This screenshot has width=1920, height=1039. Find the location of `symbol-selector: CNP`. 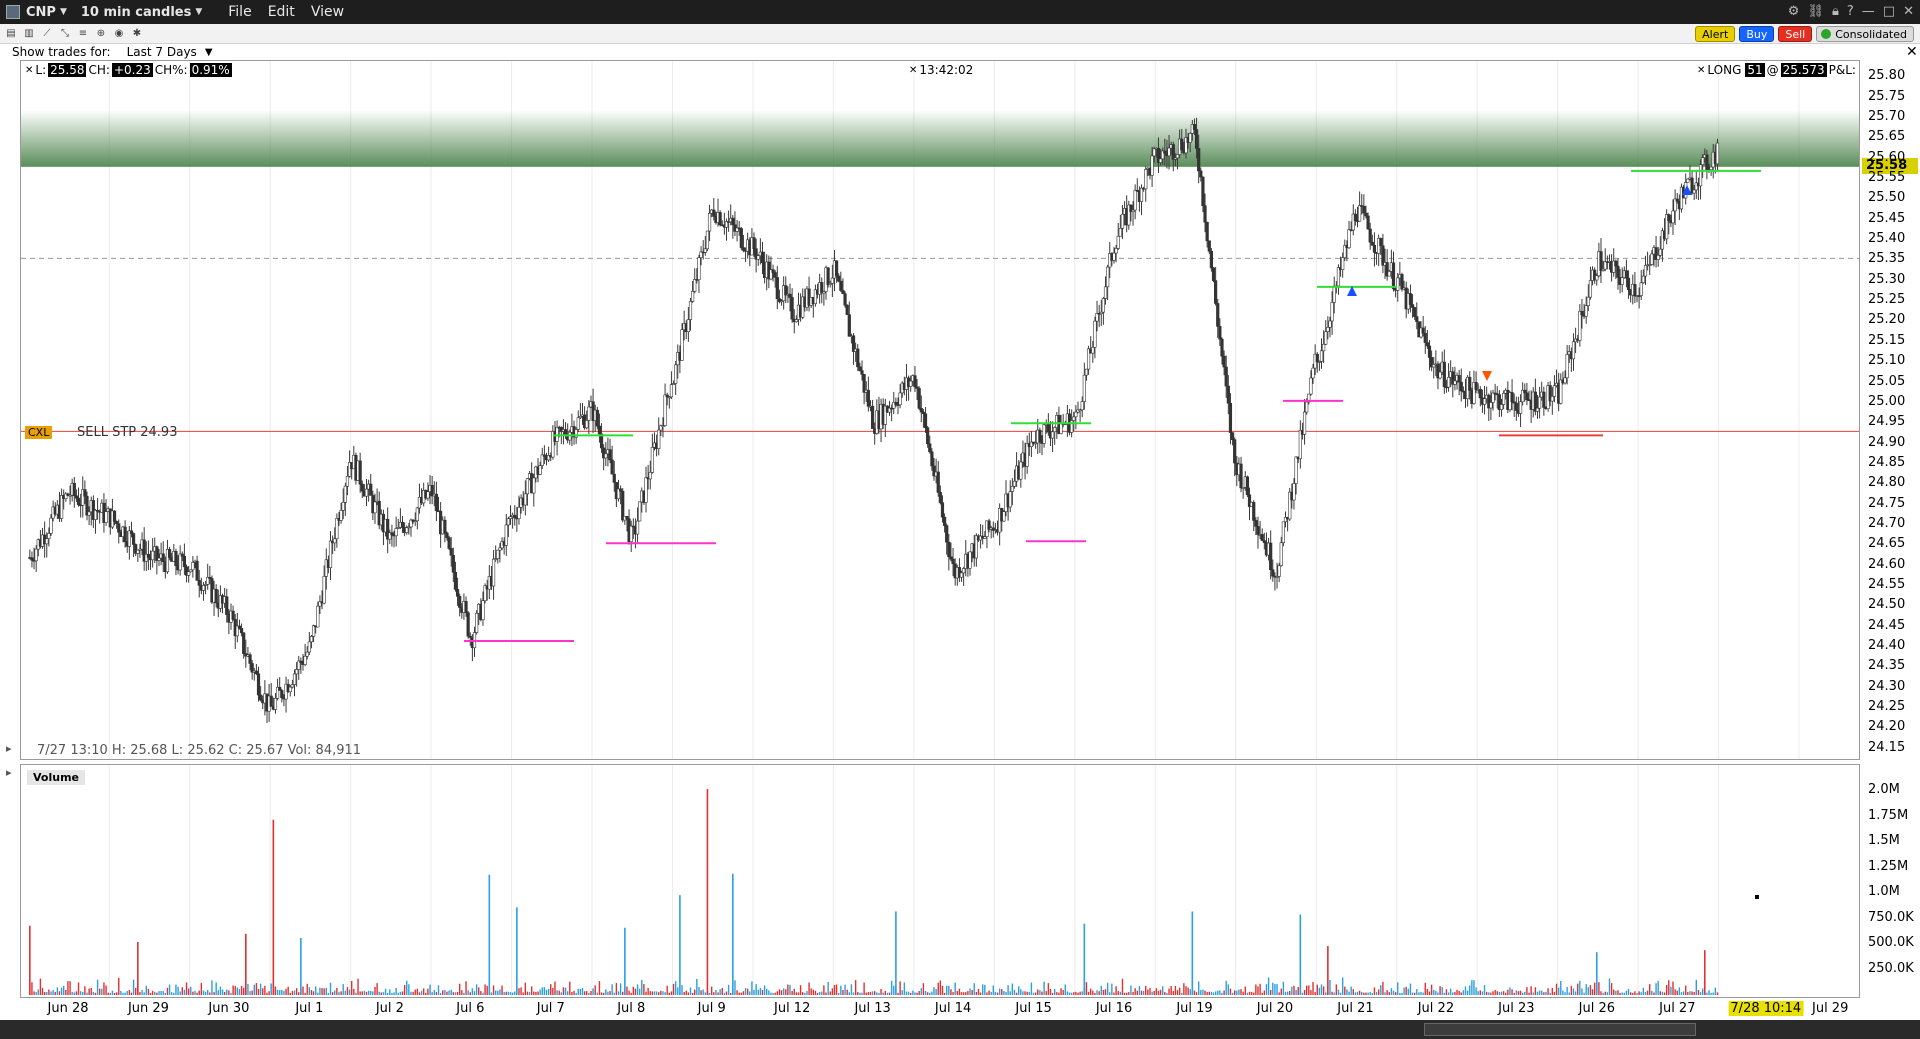

symbol-selector: CNP is located at coordinates (41, 12).